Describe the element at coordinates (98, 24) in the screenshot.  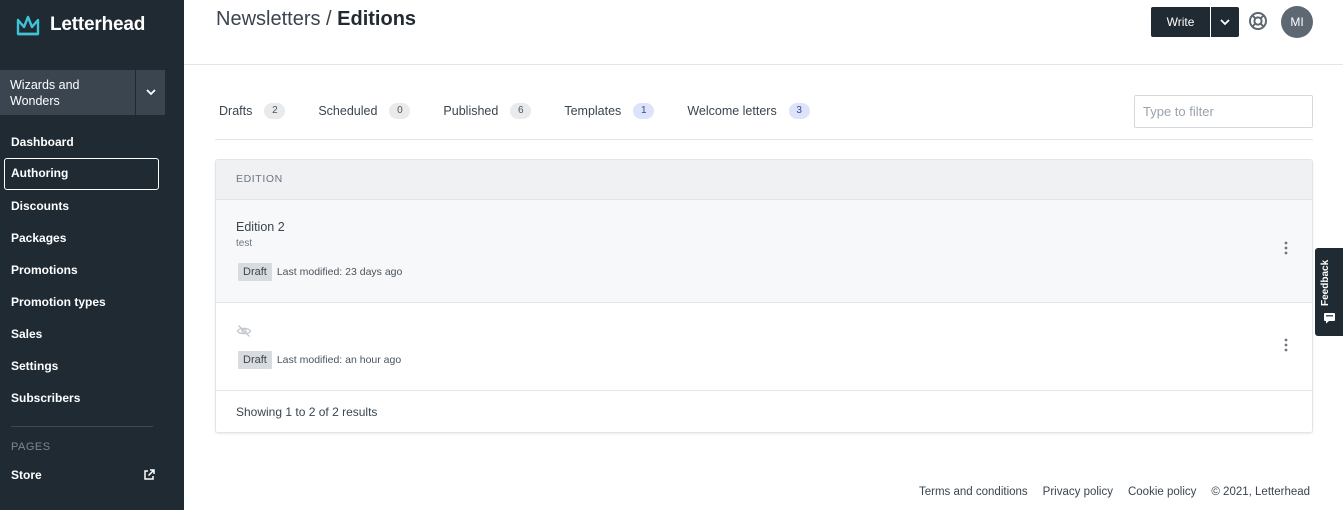
I see `brand-name: Letterhead` at that location.